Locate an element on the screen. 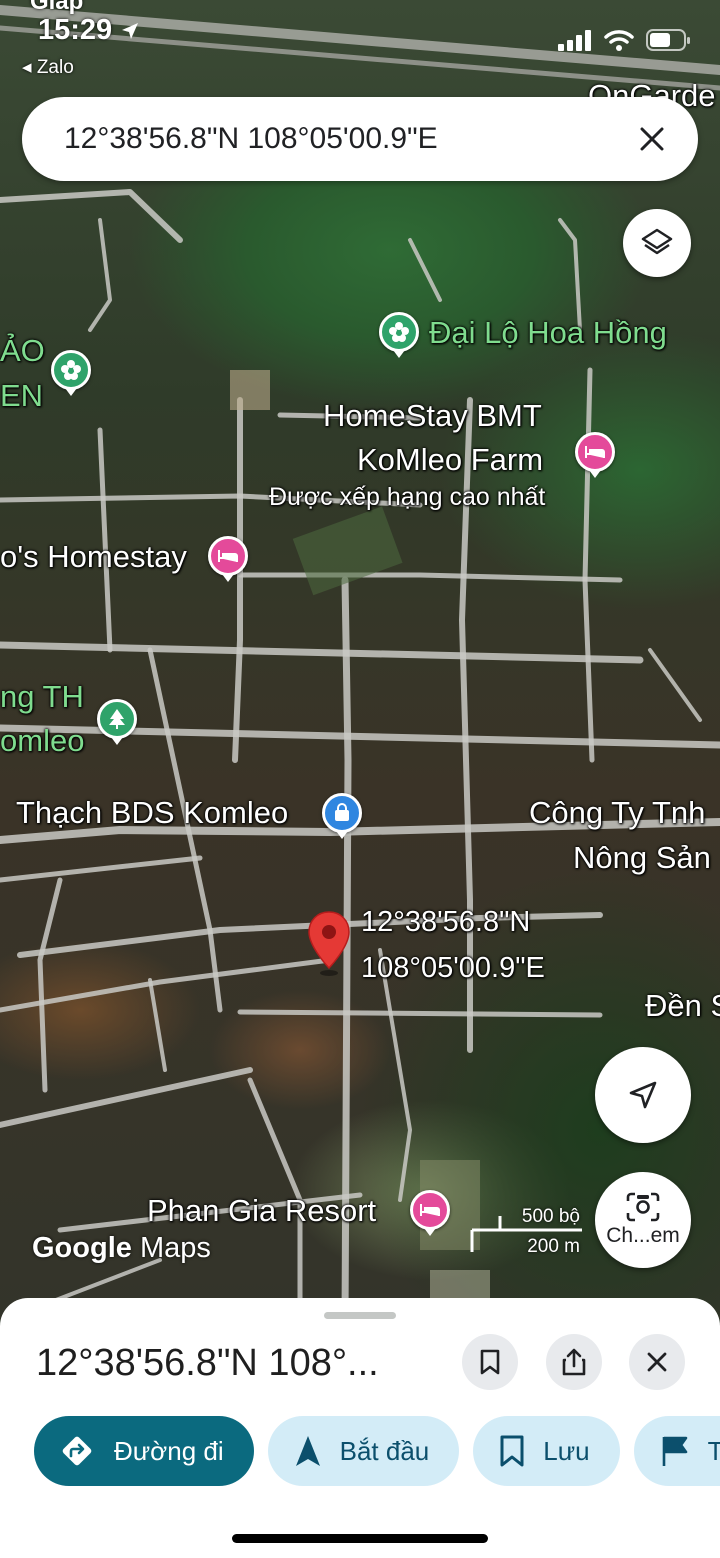 The image size is (720, 1558). tree-icon is located at coordinates (117, 719).